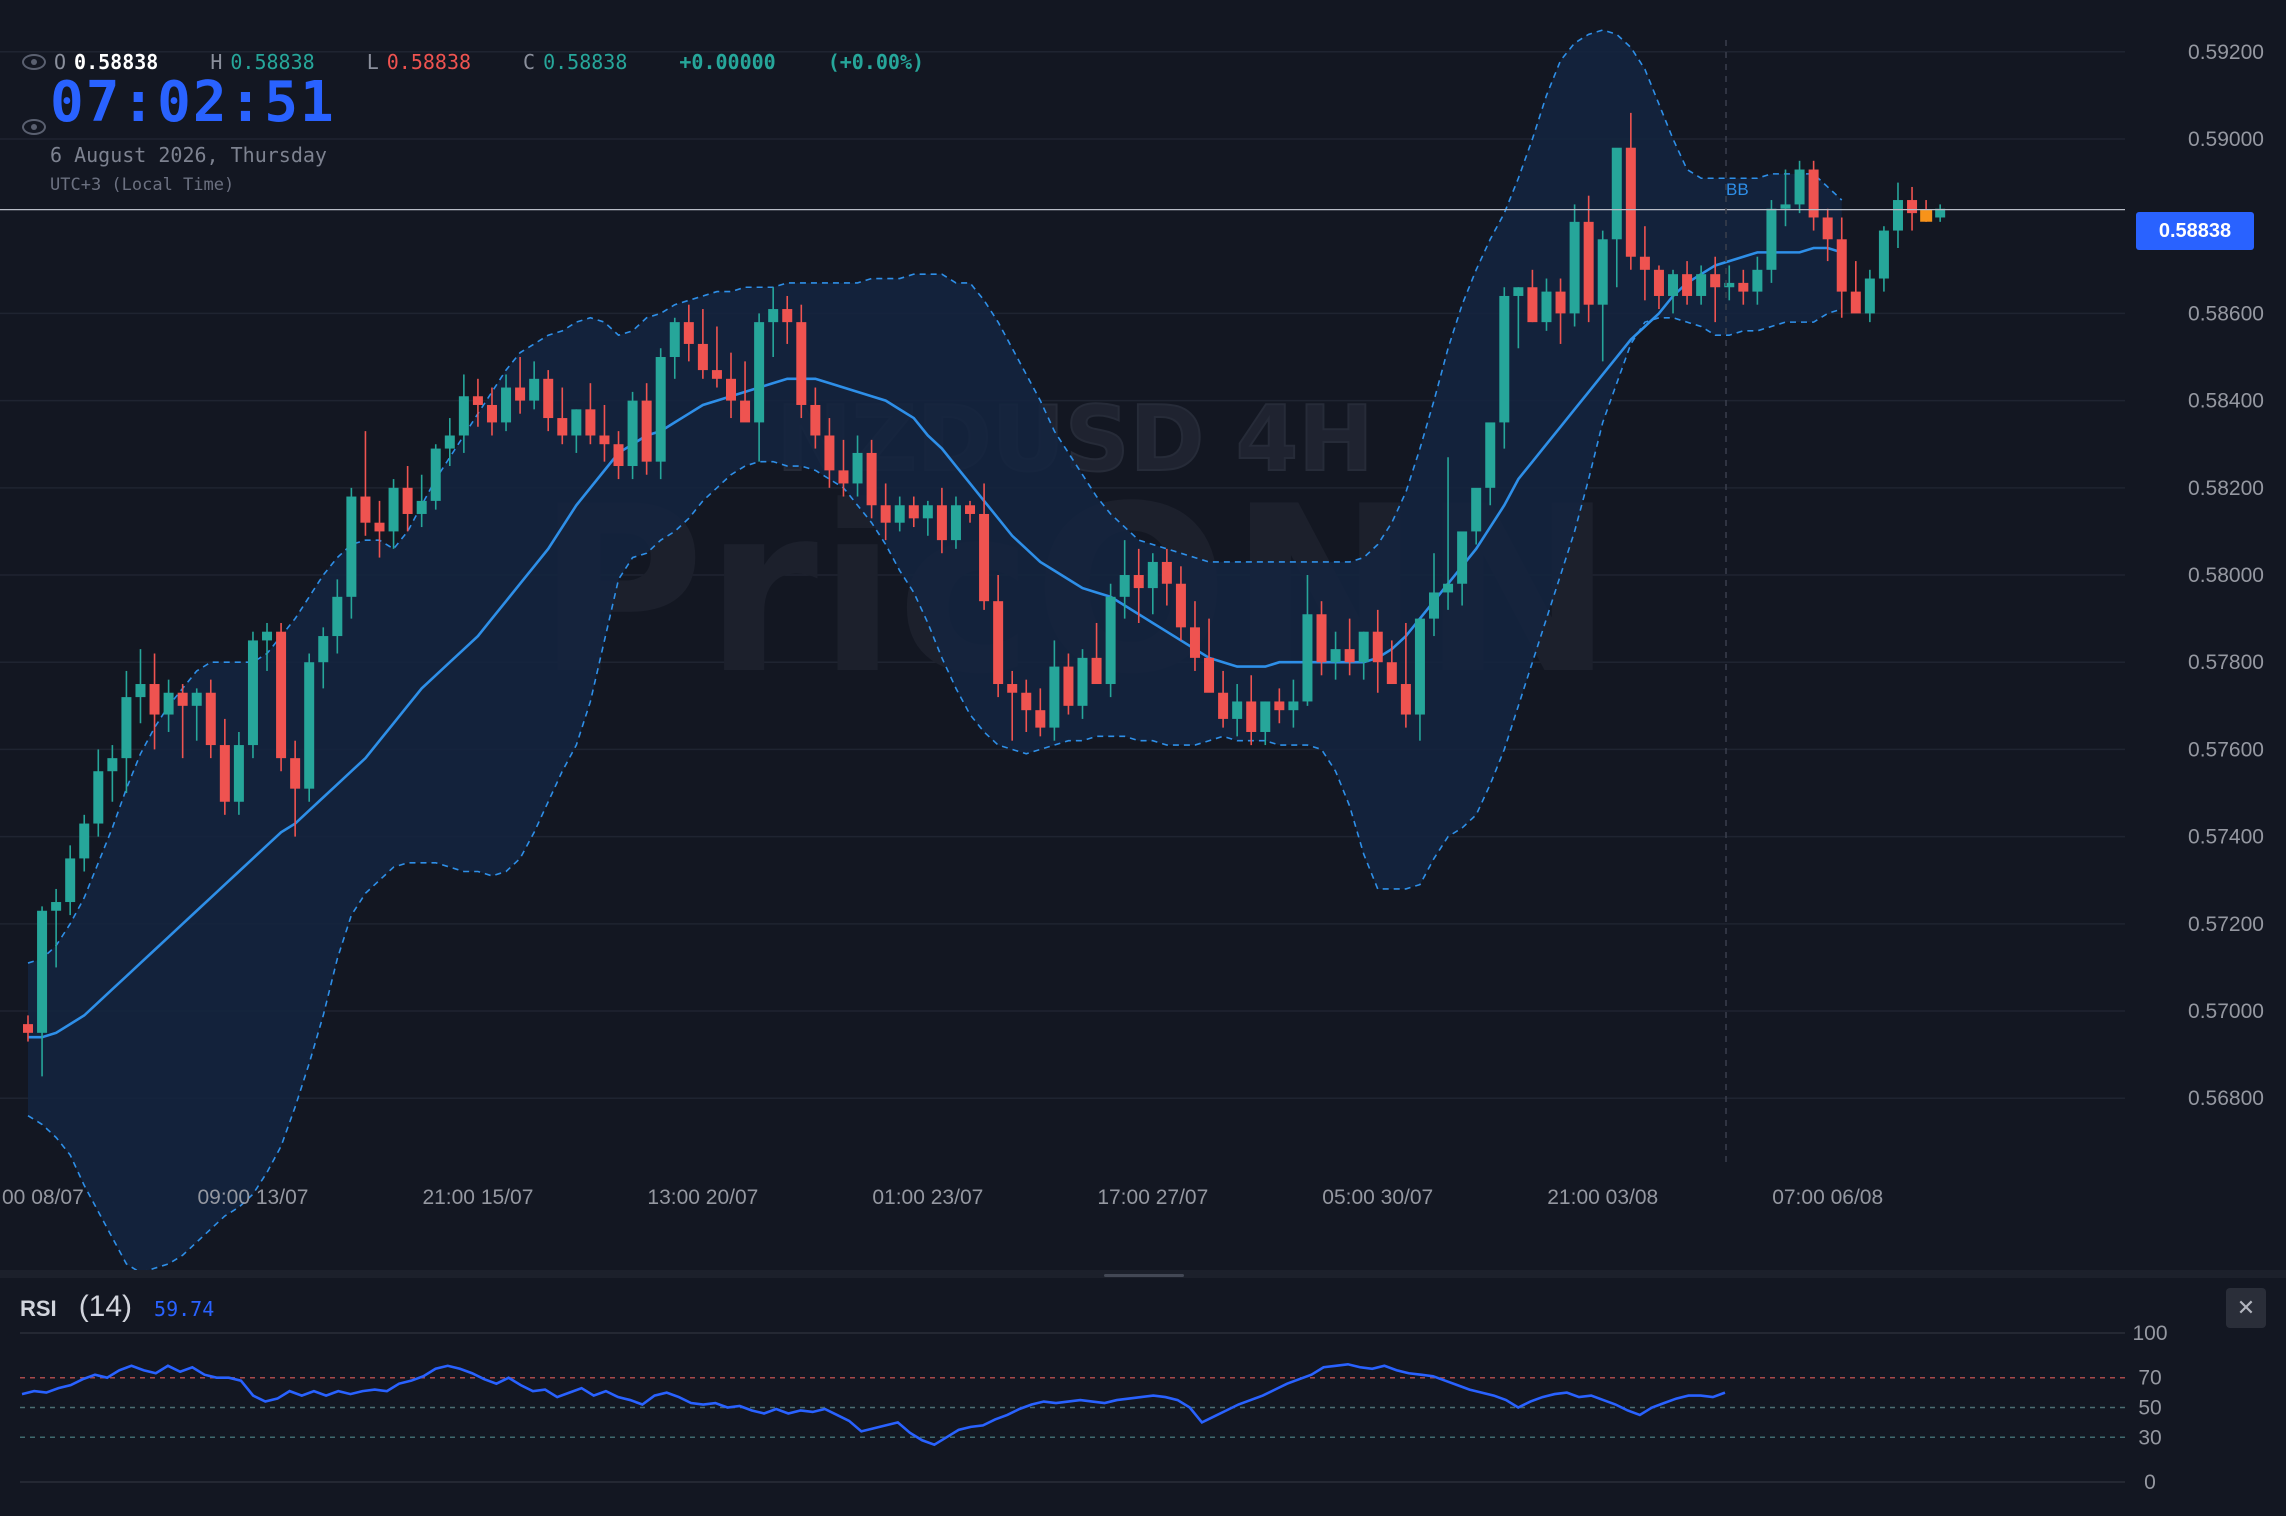 This screenshot has width=2286, height=1516. Describe the element at coordinates (2149, 1378) in the screenshot. I see `rsi-y-tick: 70` at that location.